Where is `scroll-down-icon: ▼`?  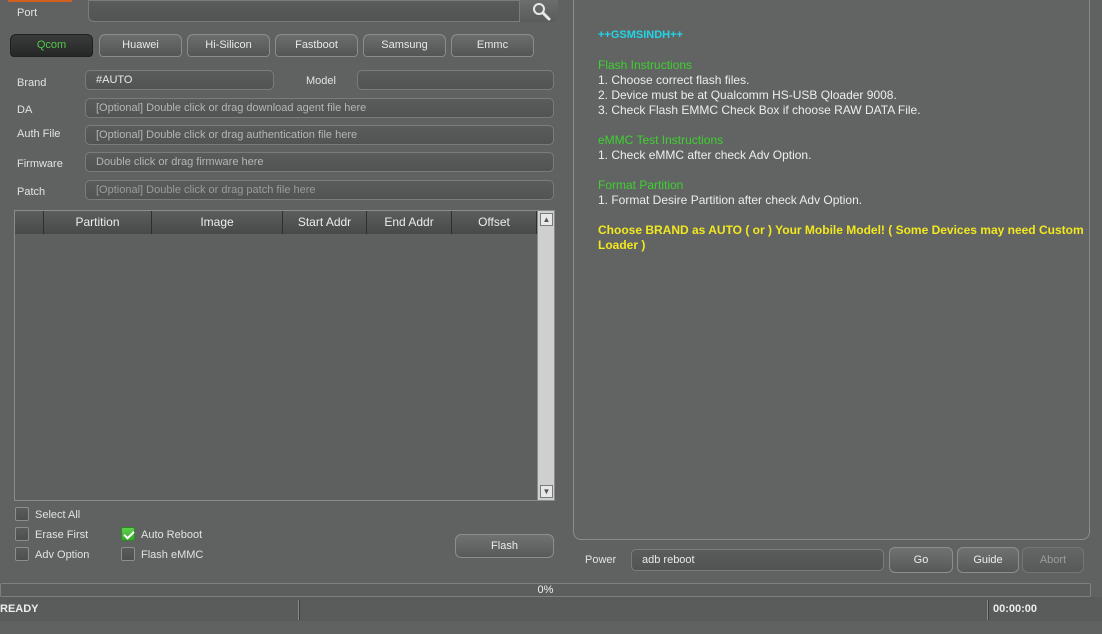 scroll-down-icon: ▼ is located at coordinates (546, 491).